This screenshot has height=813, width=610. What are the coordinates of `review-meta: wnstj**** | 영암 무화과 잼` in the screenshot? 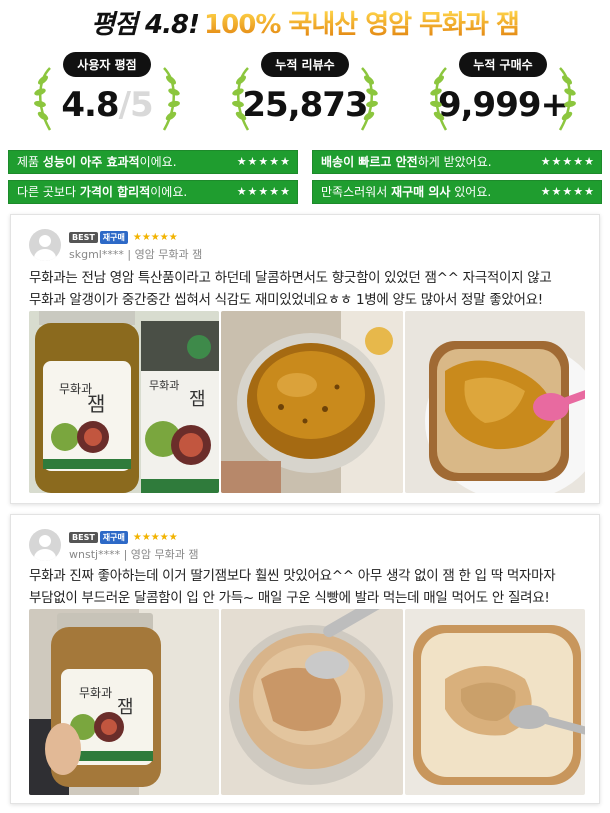 It's located at (134, 554).